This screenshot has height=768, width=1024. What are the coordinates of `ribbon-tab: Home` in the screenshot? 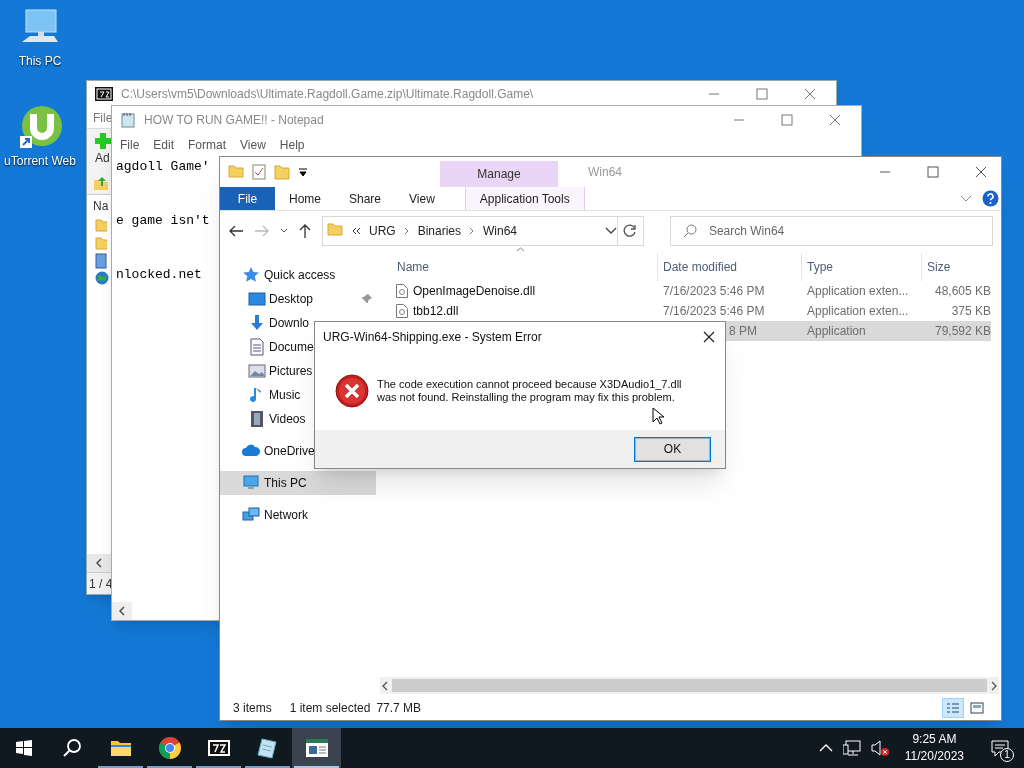 It's located at (305, 198).